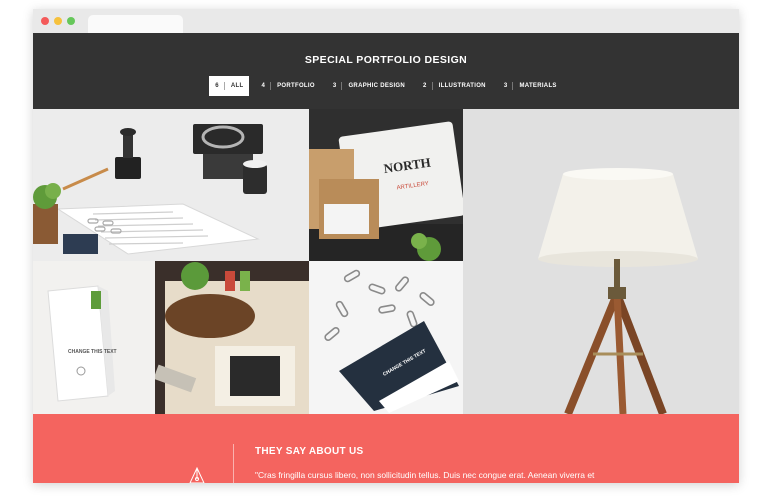  I want to click on filter-portfolio: 4 PORTFOLIO, so click(287, 86).